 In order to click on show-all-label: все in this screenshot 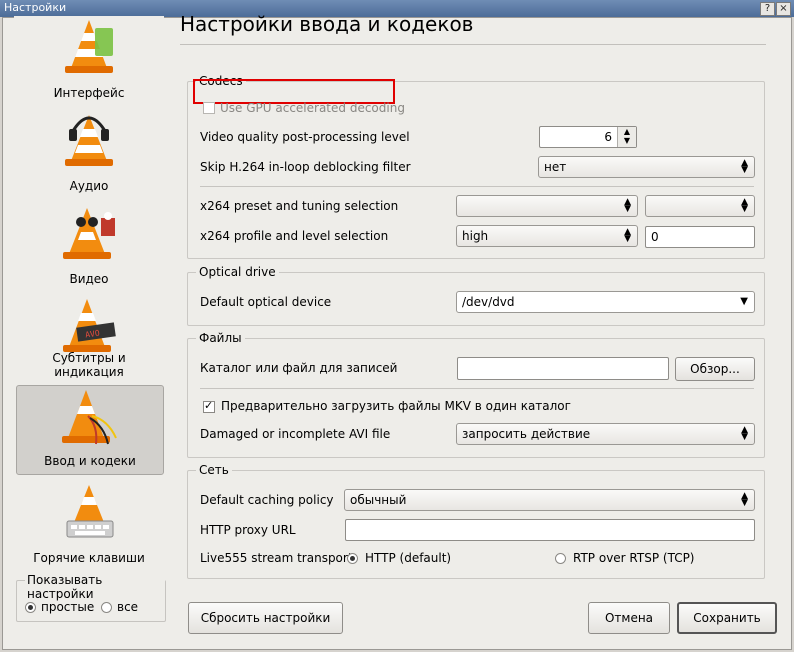, I will do `click(128, 607)`.